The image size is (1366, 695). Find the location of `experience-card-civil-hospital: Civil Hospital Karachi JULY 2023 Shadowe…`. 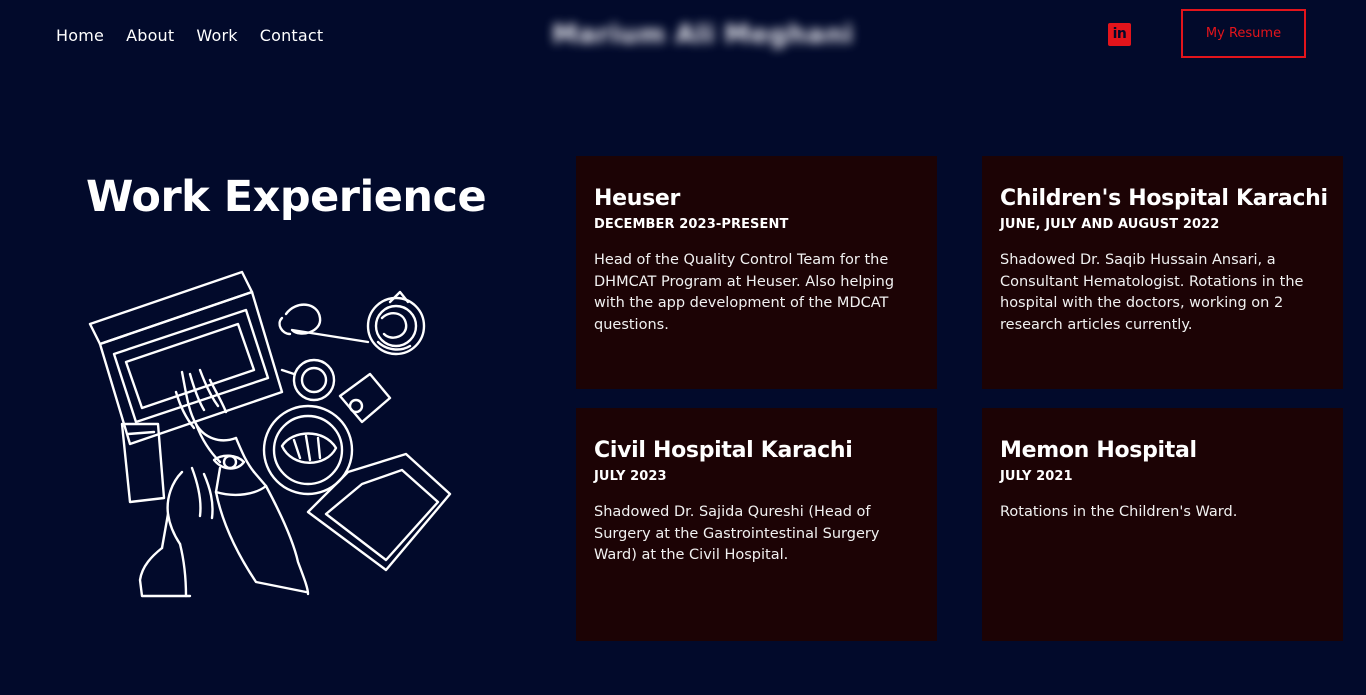

experience-card-civil-hospital: Civil Hospital Karachi JULY 2023 Shadowe… is located at coordinates (756, 524).